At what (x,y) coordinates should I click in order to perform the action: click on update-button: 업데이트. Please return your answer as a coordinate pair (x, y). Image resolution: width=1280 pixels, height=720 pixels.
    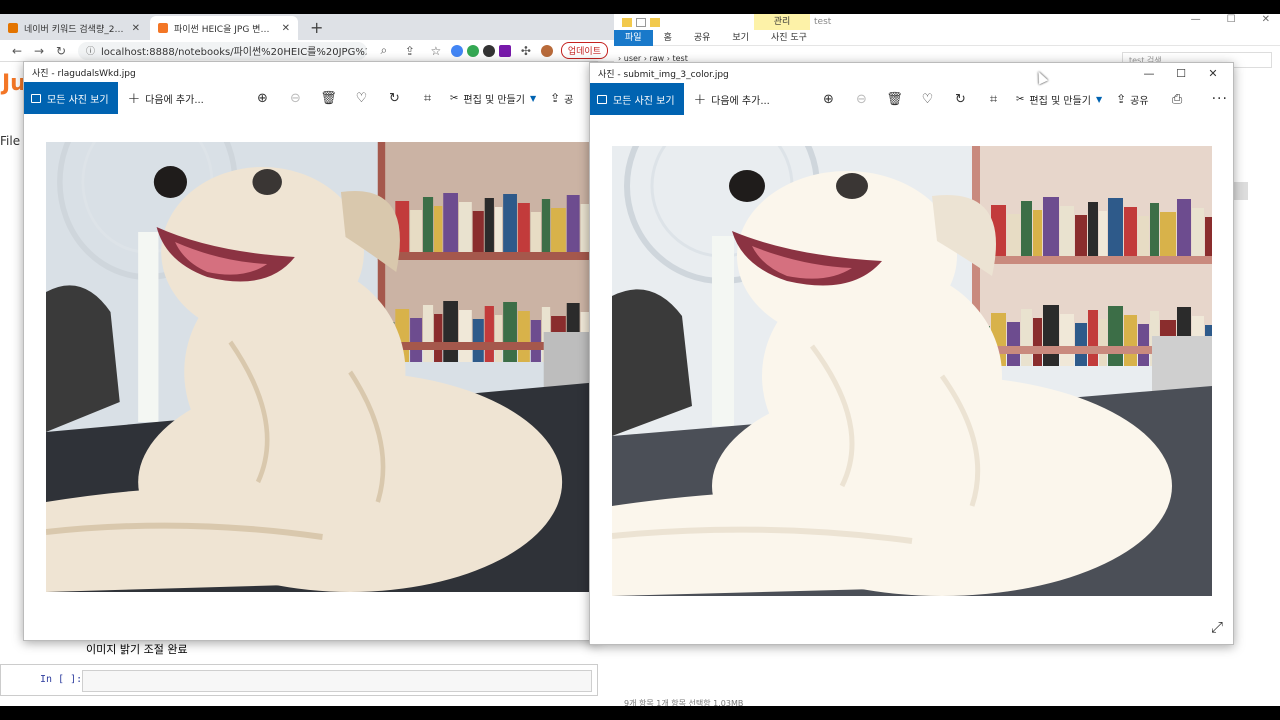
    Looking at the image, I should click on (584, 50).